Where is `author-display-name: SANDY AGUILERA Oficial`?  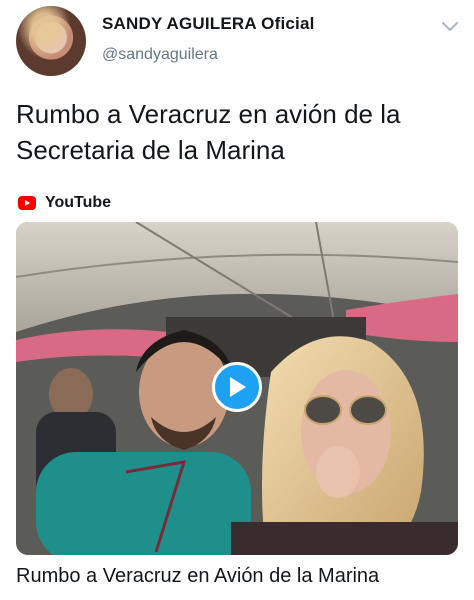
author-display-name: SANDY AGUILERA Oficial is located at coordinates (208, 24).